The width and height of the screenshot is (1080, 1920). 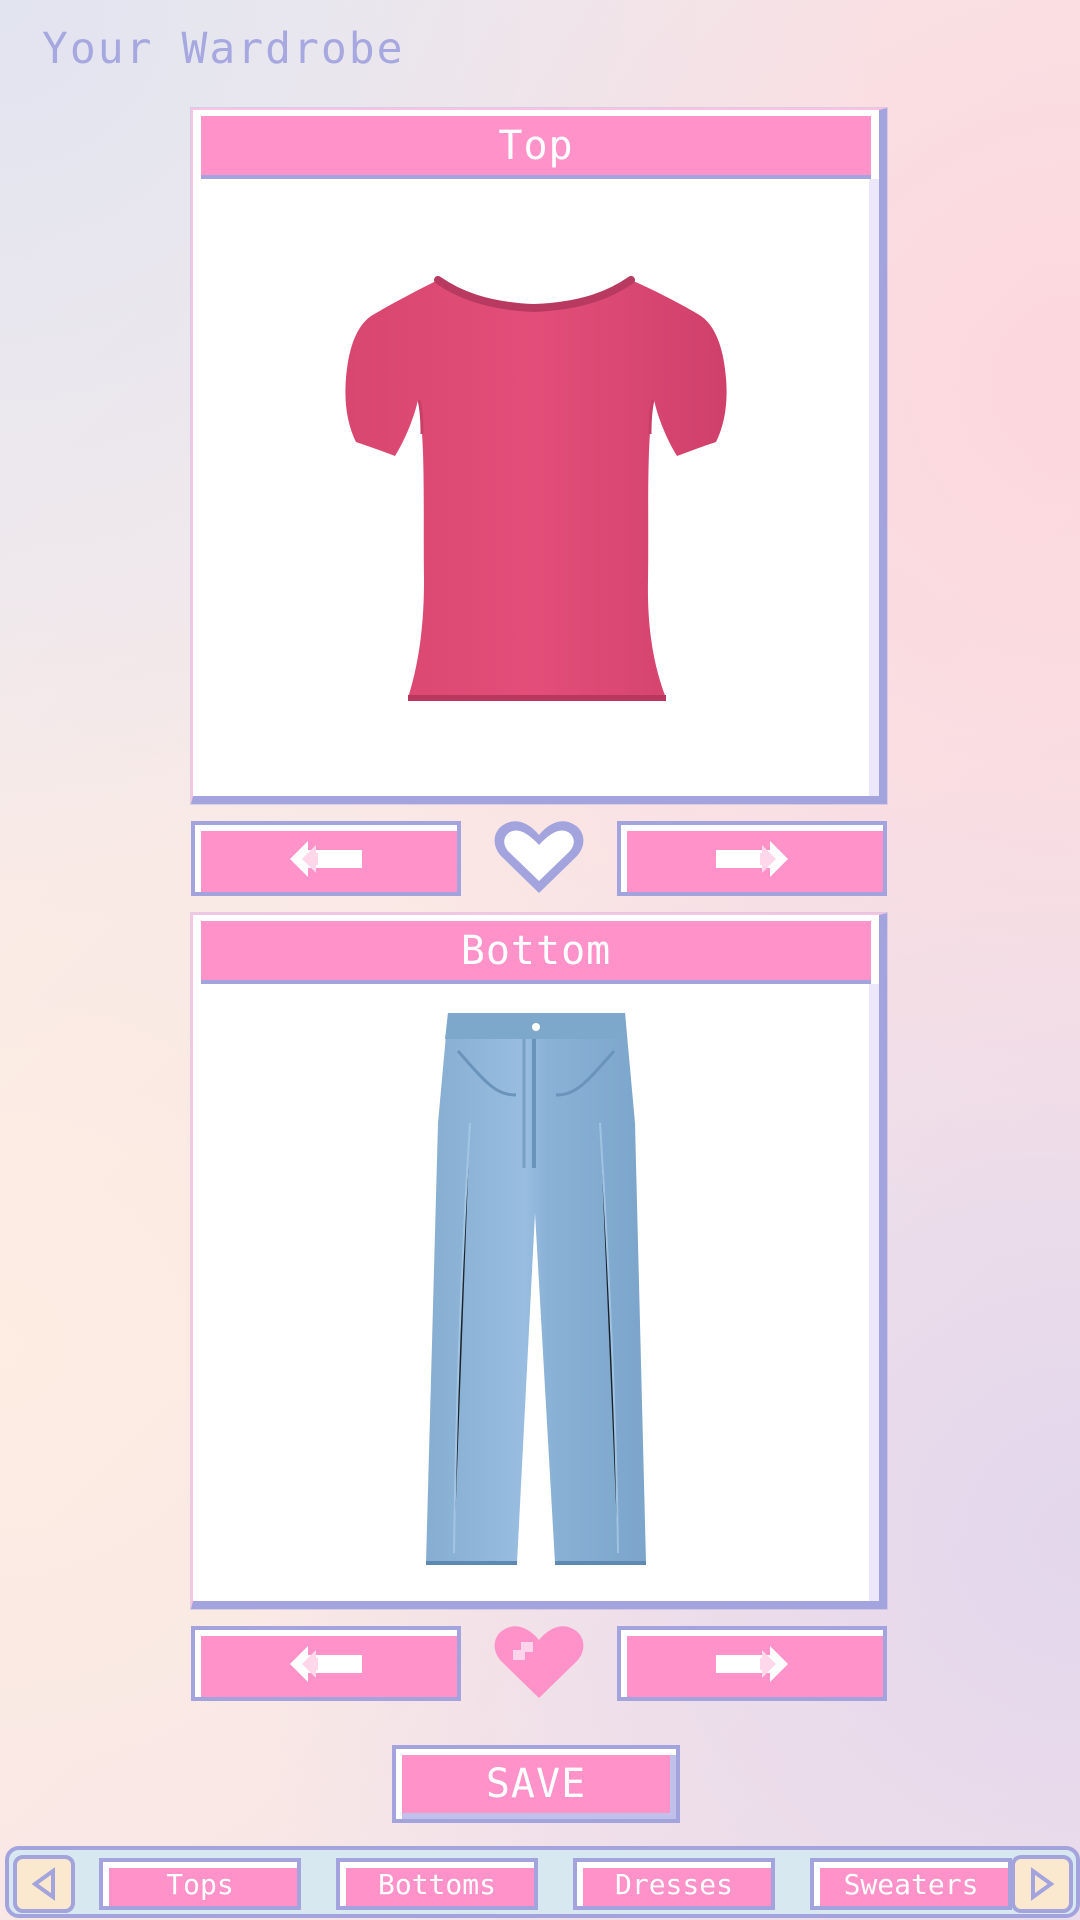 I want to click on category-prev-button, so click(x=44, y=1884).